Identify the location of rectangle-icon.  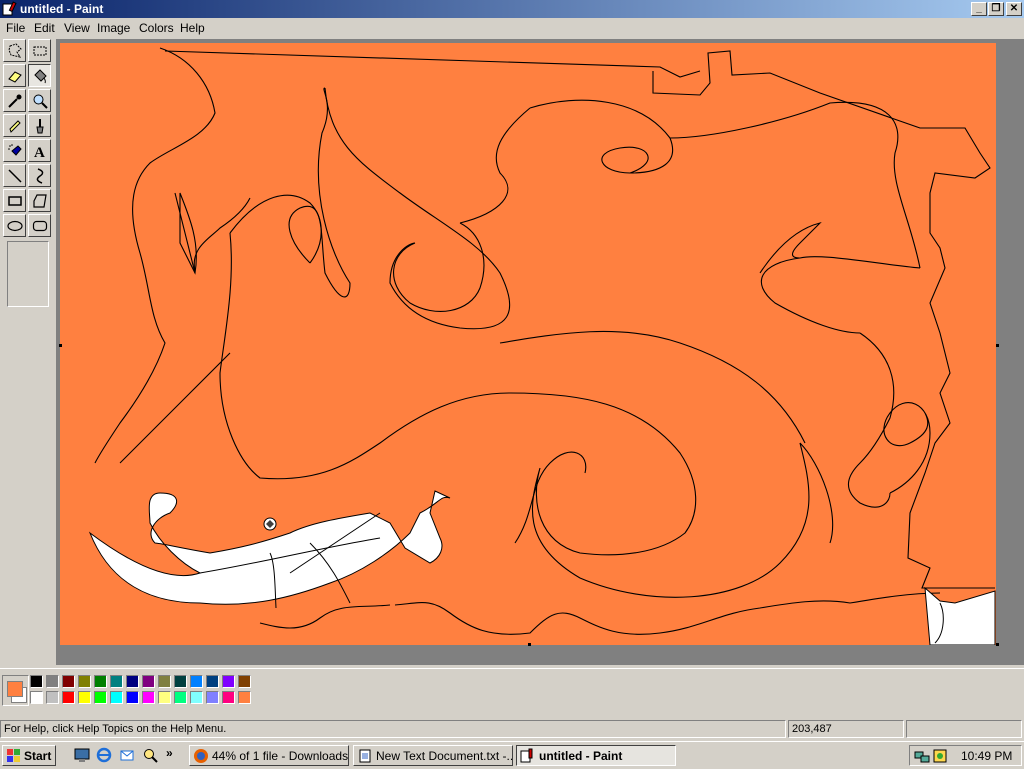
(15, 201).